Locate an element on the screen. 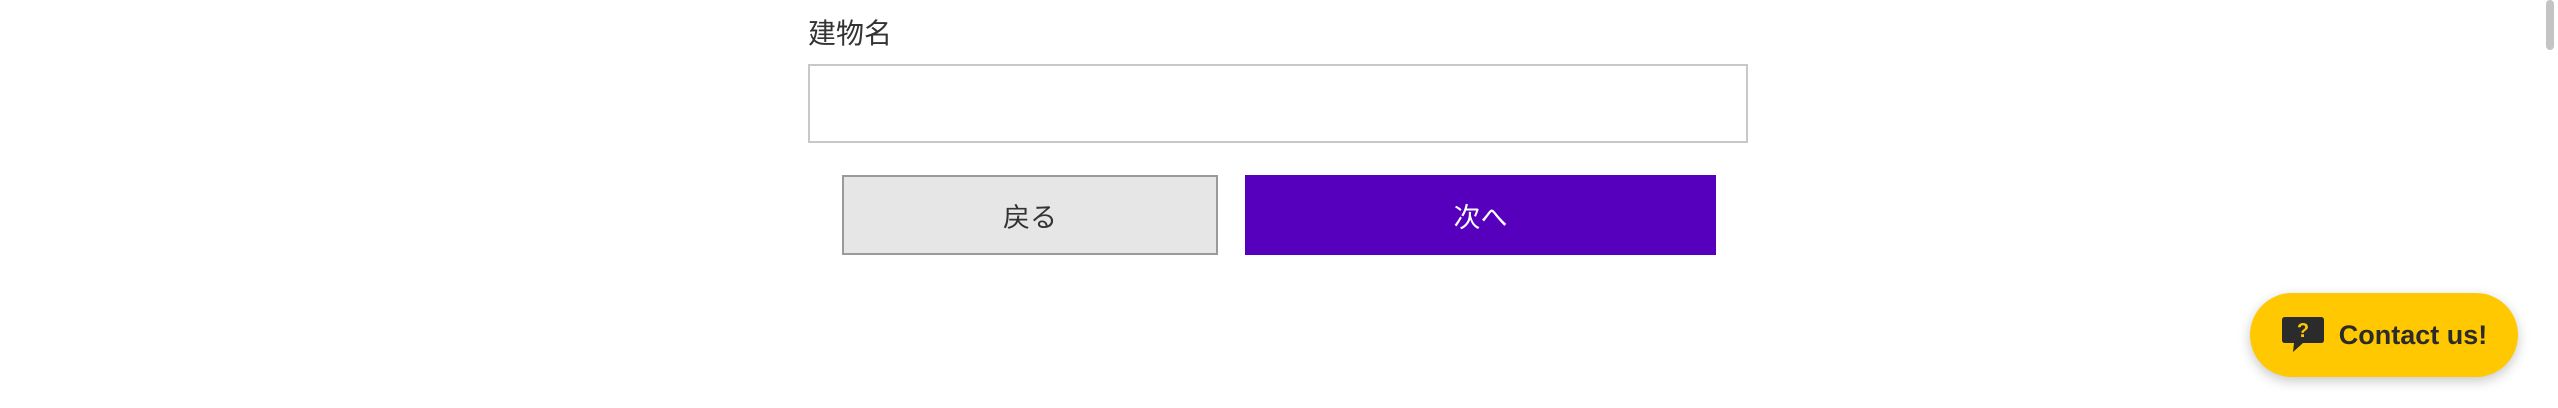  form-navigation: 戻る 次へ is located at coordinates (1279, 215).